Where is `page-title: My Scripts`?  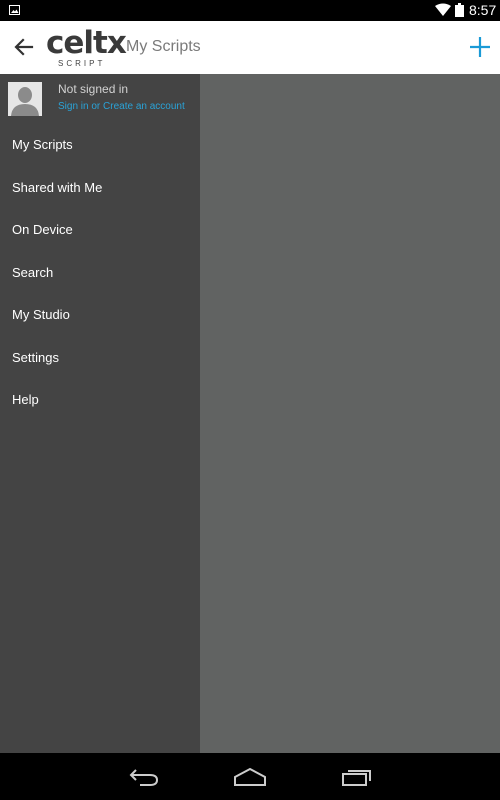
page-title: My Scripts is located at coordinates (163, 46).